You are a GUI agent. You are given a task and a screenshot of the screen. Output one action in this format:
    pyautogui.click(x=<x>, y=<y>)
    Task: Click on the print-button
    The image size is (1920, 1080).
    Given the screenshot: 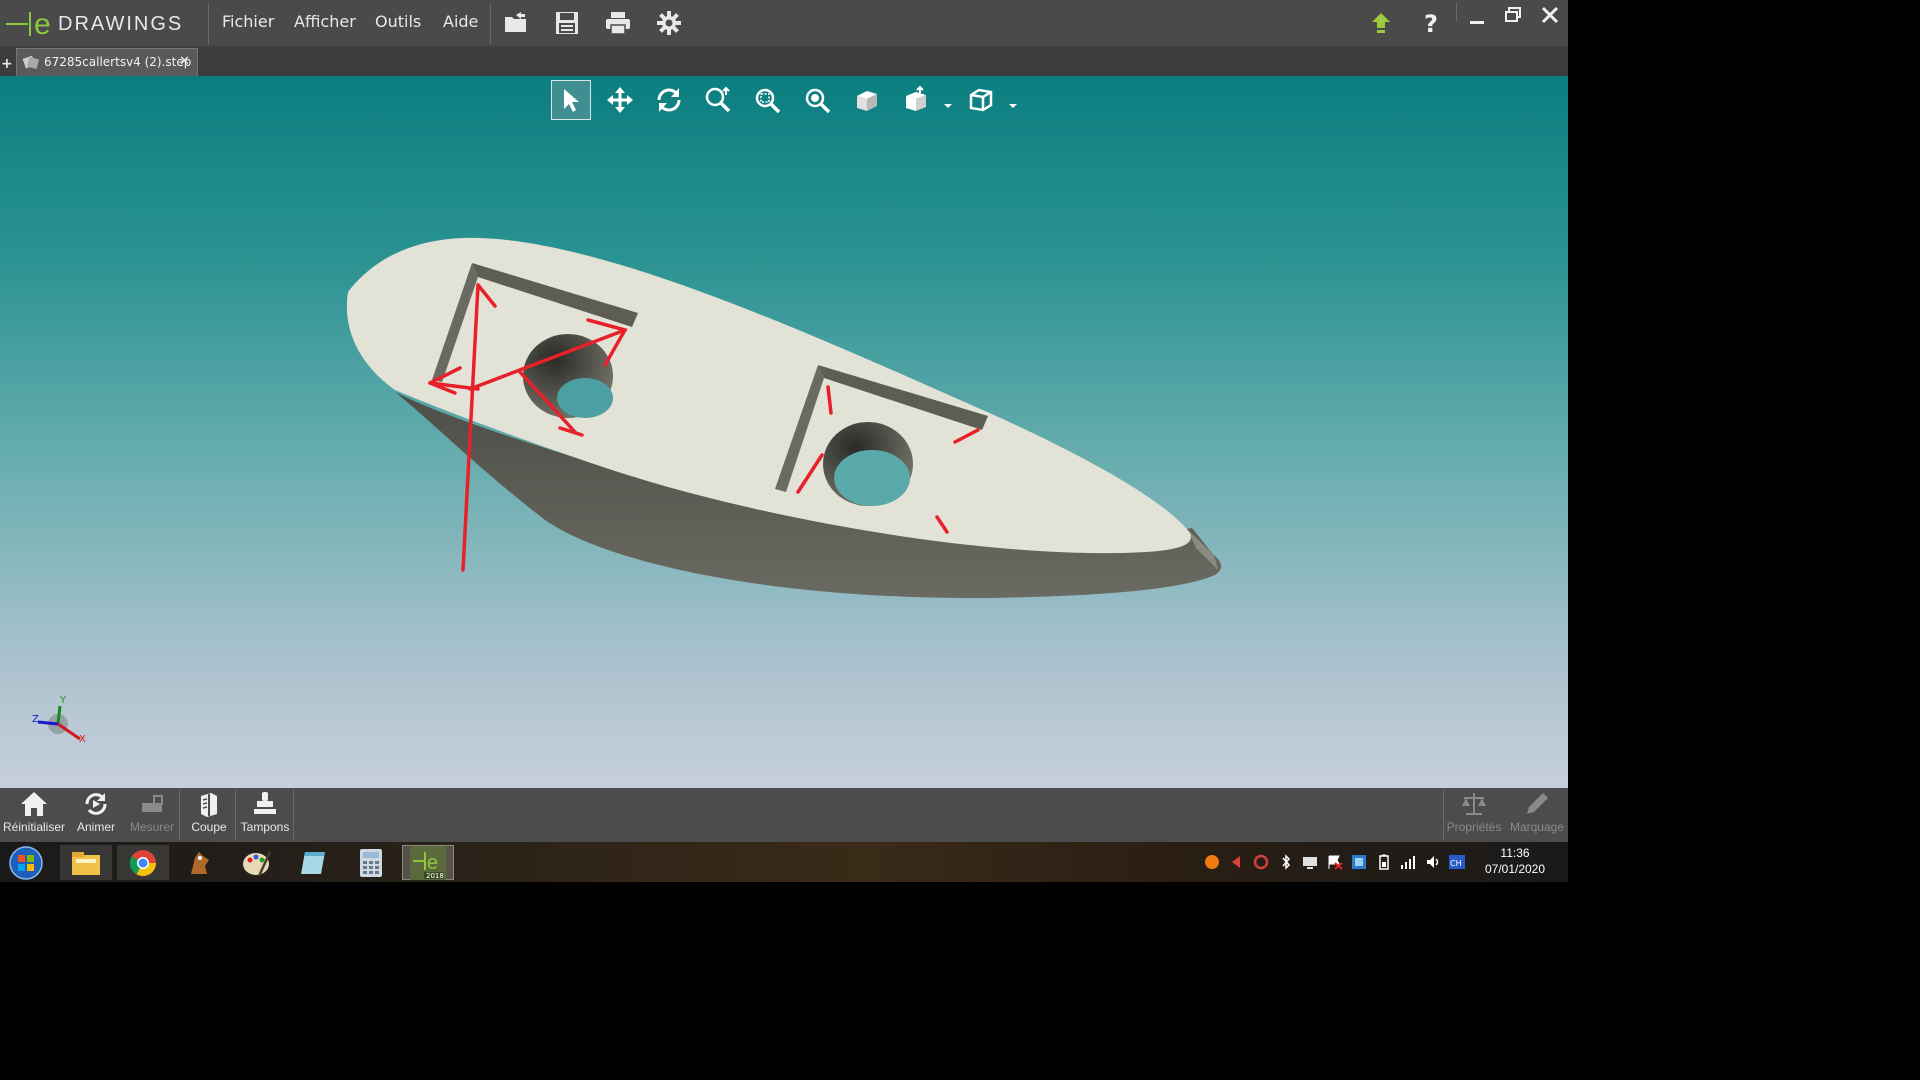 What is the action you would take?
    pyautogui.click(x=618, y=23)
    